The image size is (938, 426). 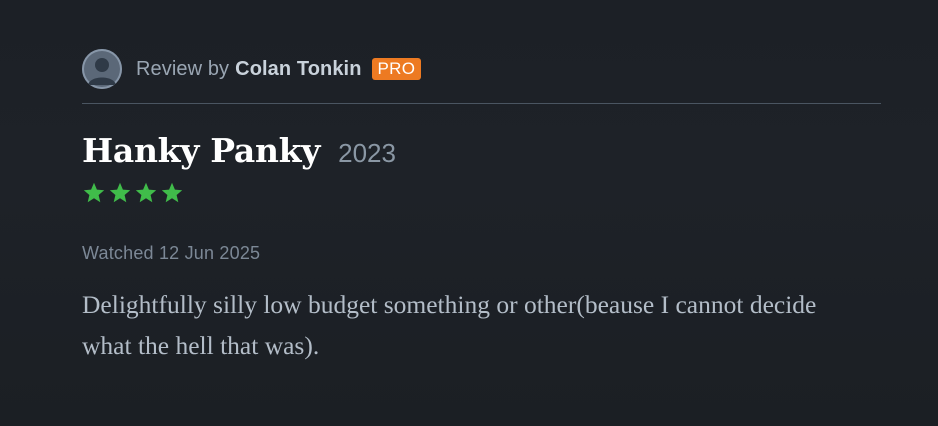 I want to click on divider, so click(x=481, y=103).